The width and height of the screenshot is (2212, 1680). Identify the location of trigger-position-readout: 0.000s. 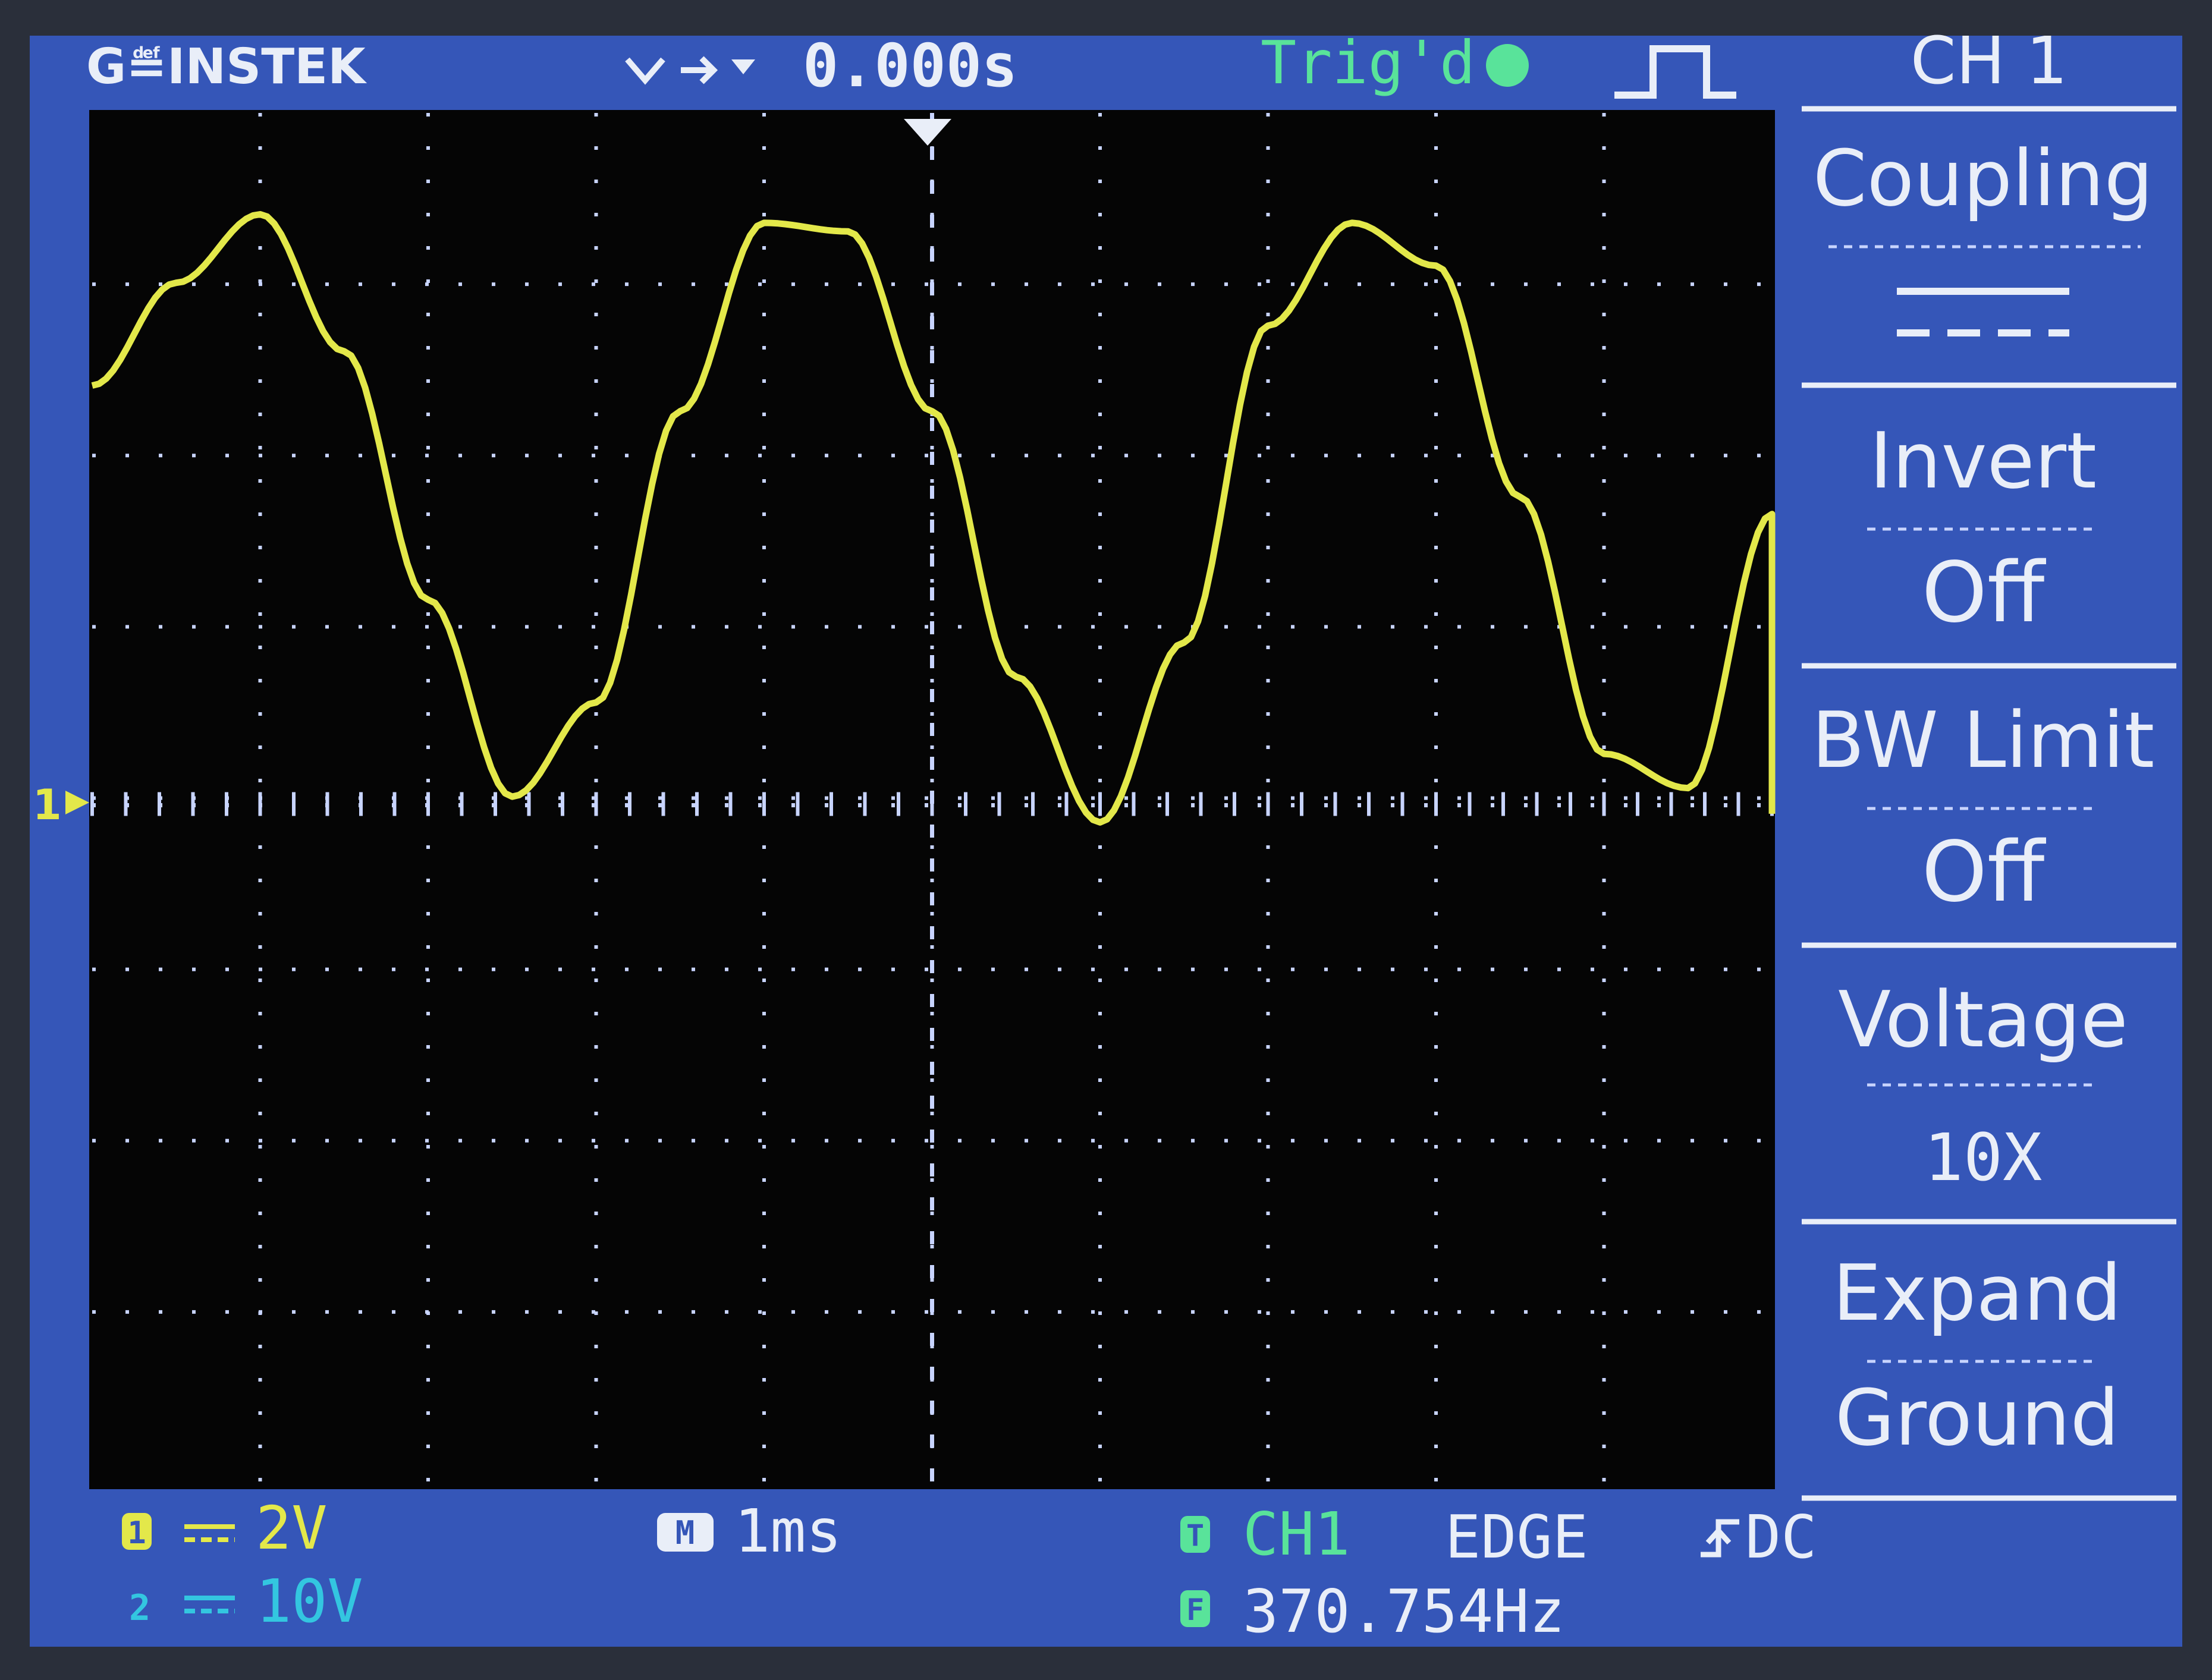
(910, 65).